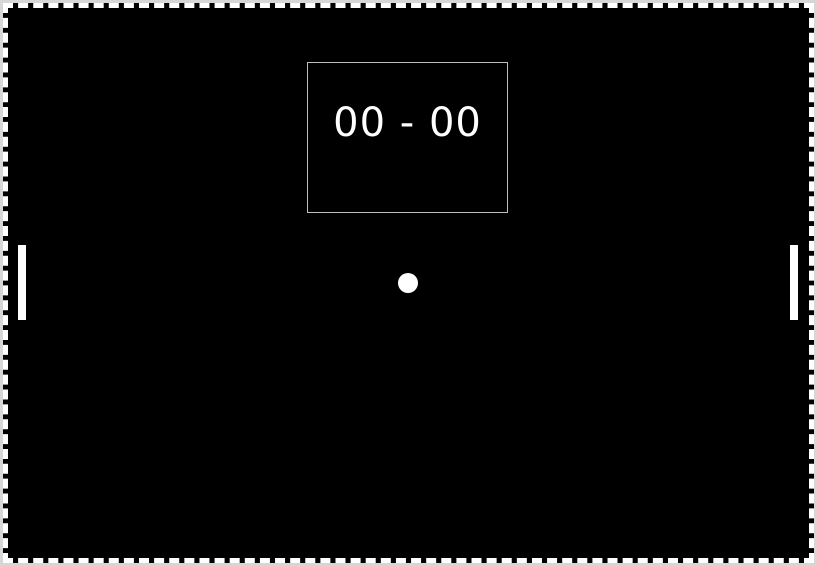 Image resolution: width=817 pixels, height=566 pixels. What do you see at coordinates (455, 123) in the screenshot?
I see `right-score: 00` at bounding box center [455, 123].